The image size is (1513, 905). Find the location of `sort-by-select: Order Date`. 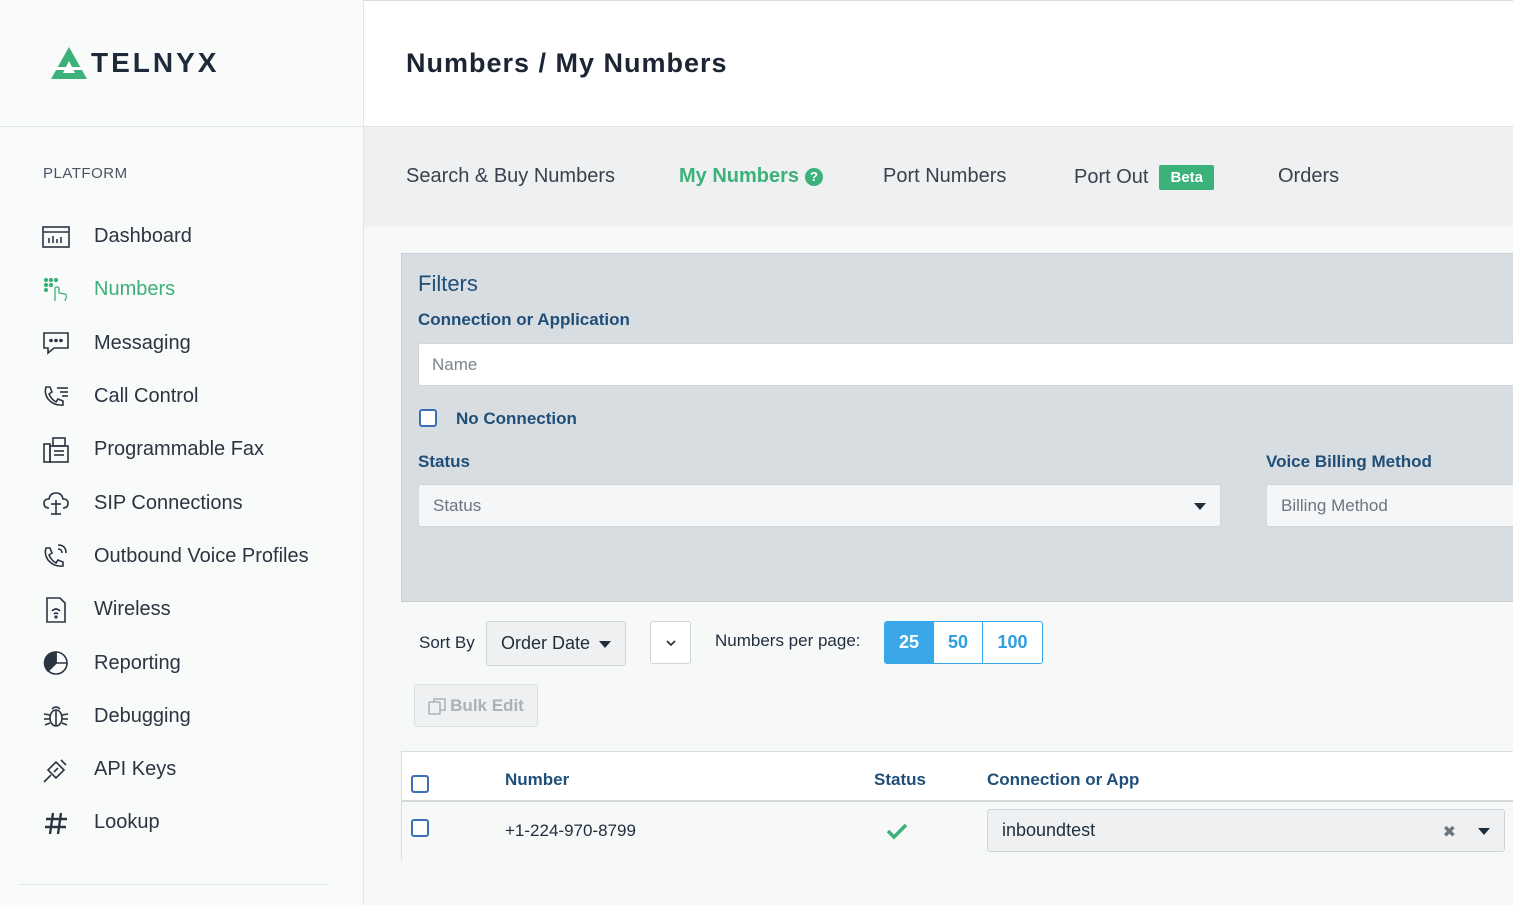

sort-by-select: Order Date is located at coordinates (556, 643).